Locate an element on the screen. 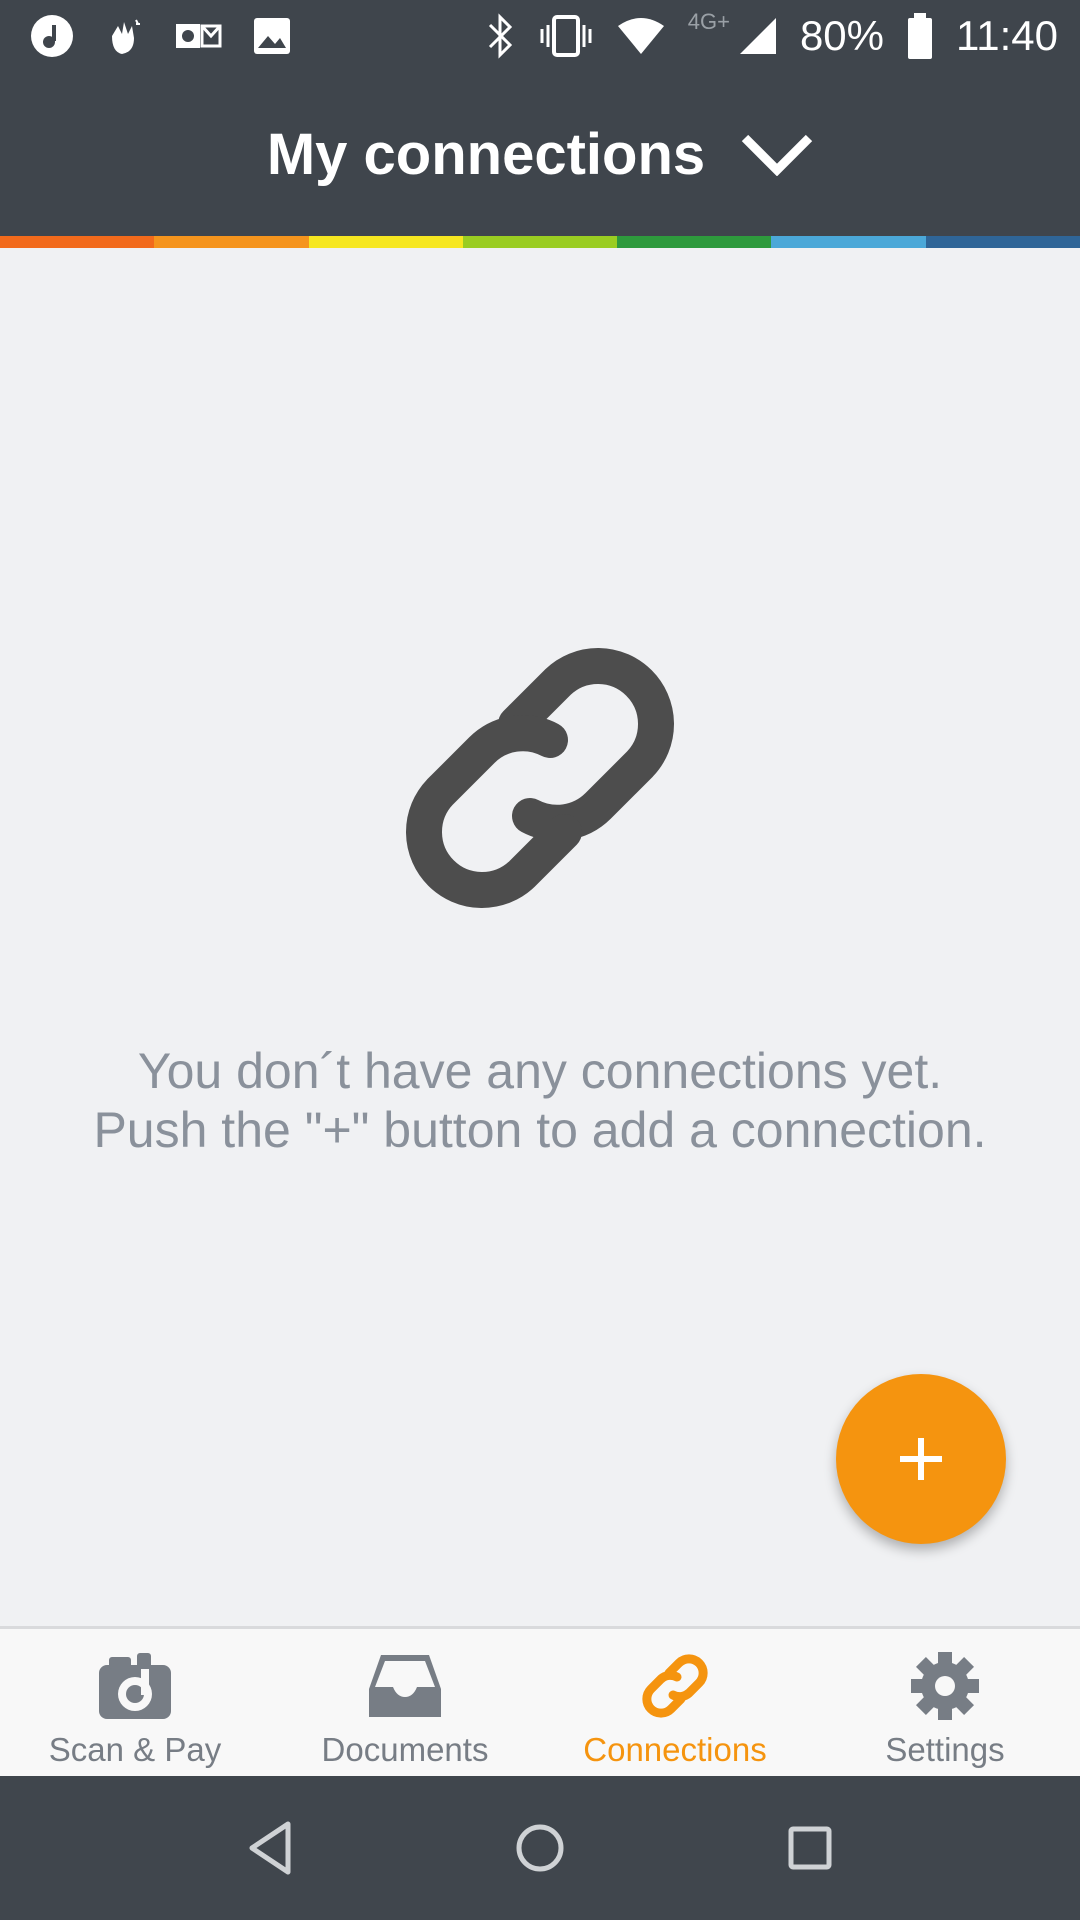 The width and height of the screenshot is (1080, 1920). gear-icon is located at coordinates (945, 1686).